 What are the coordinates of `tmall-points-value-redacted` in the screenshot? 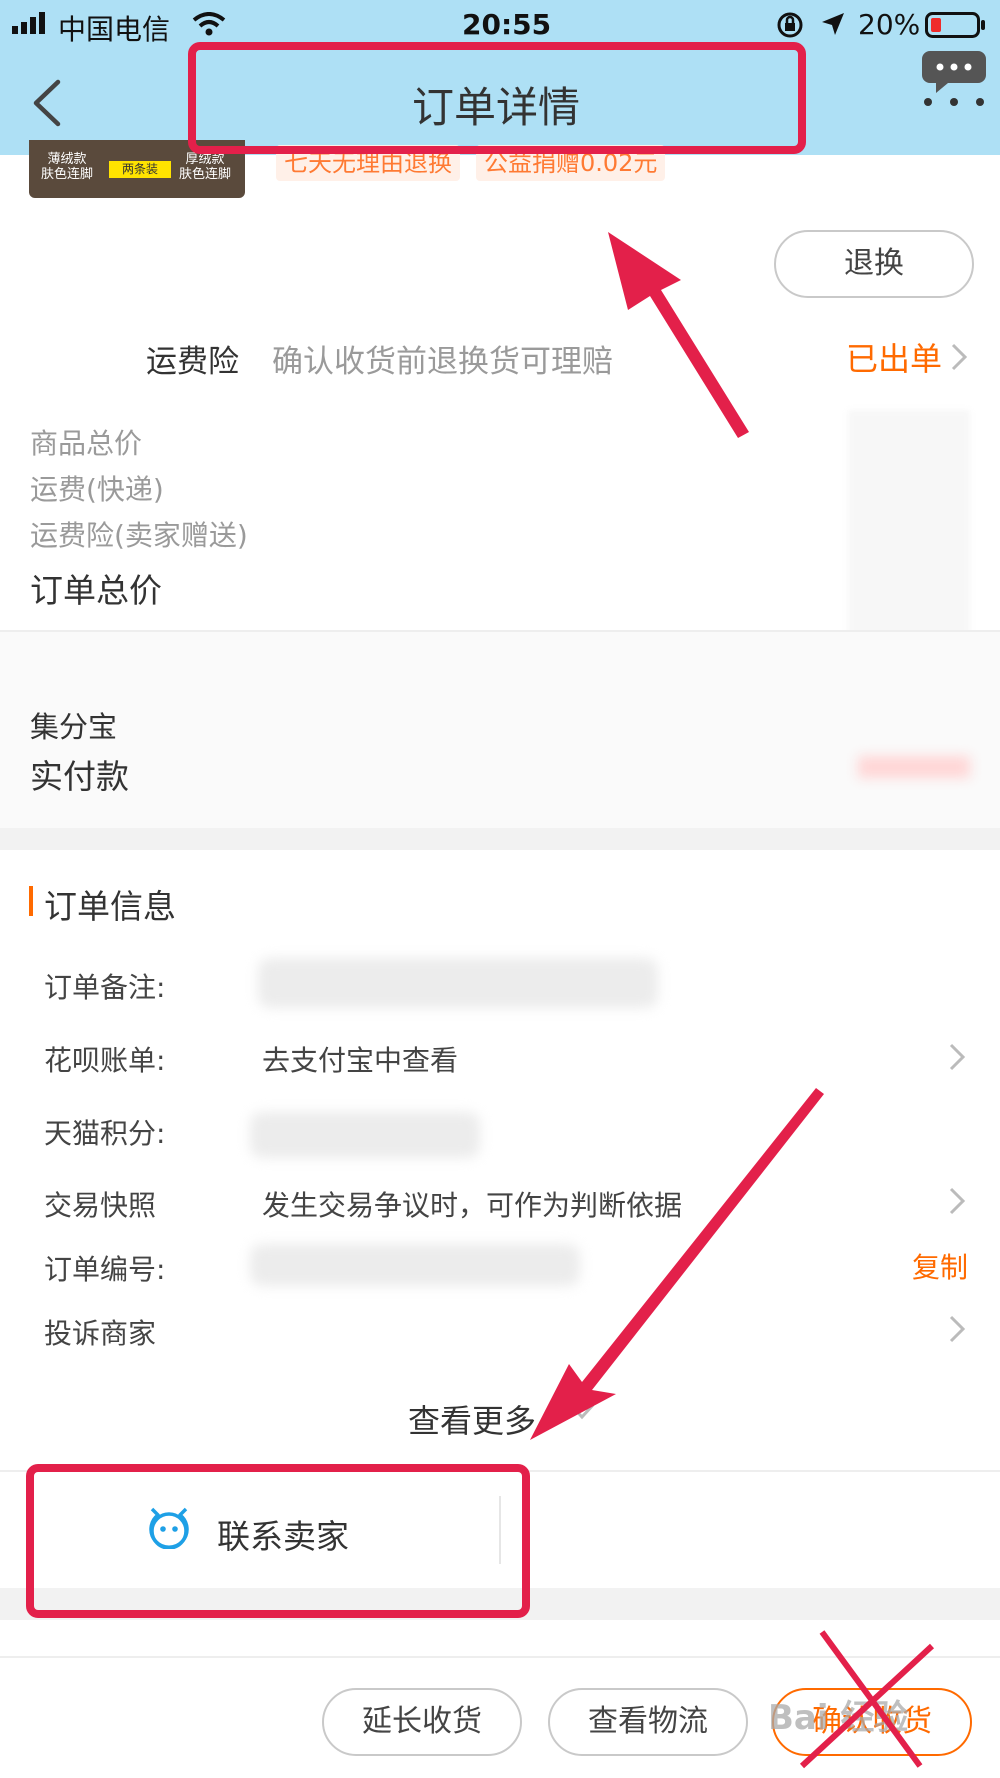 It's located at (365, 1135).